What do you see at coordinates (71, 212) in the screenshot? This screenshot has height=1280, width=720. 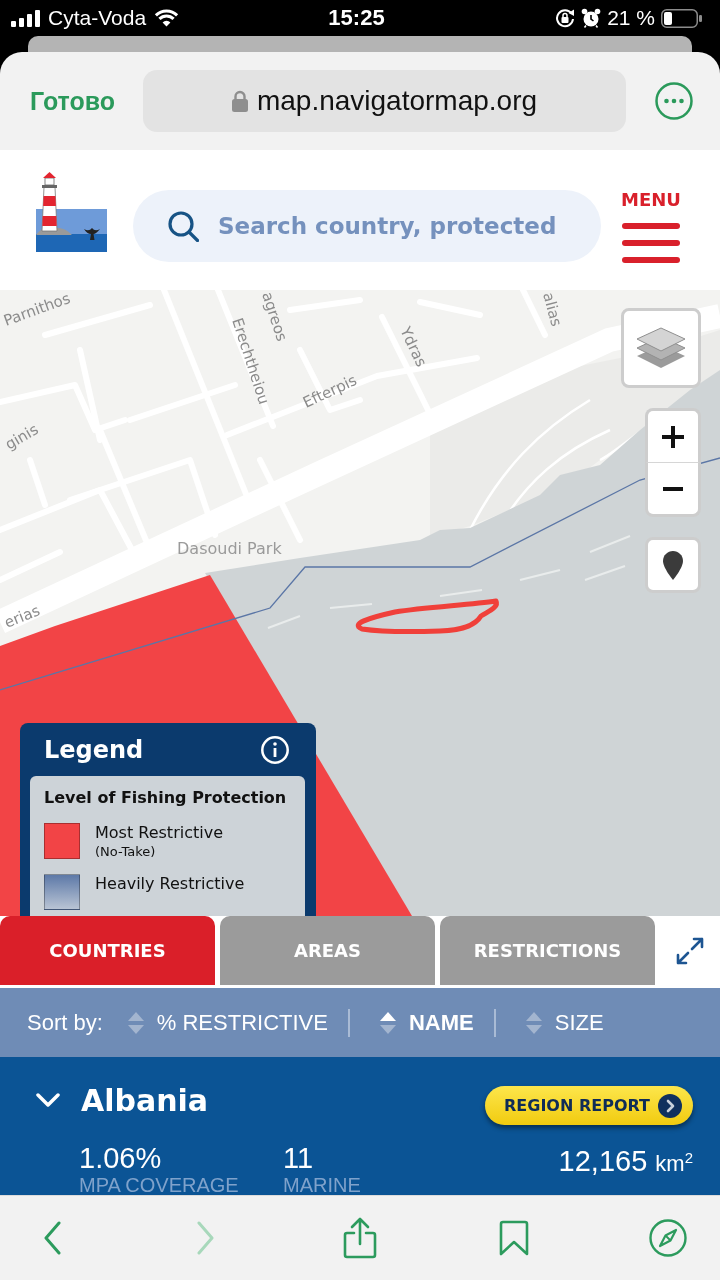 I see `lighthouse-logo-icon` at bounding box center [71, 212].